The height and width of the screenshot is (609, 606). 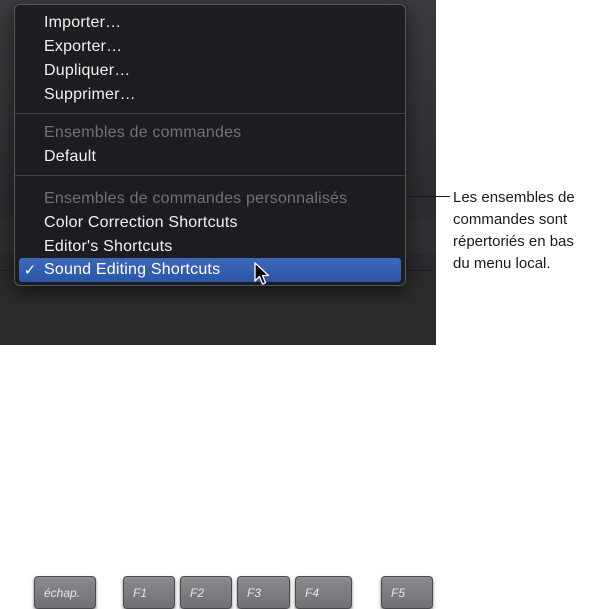 I want to click on callout-line: commandes sont, so click(x=510, y=219).